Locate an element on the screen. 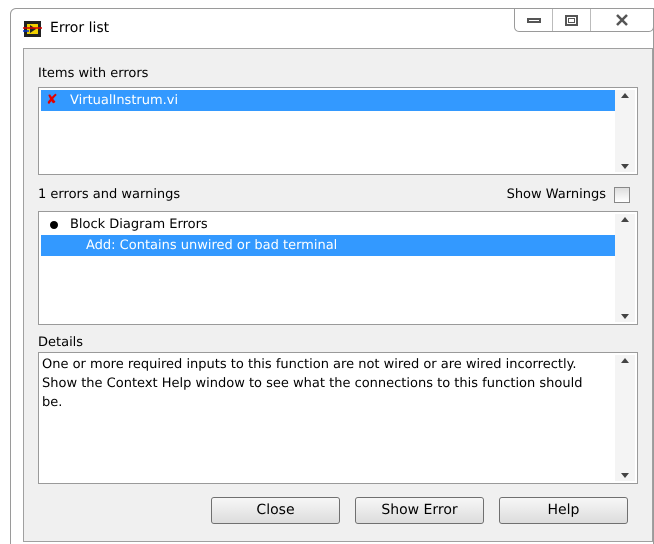 This screenshot has height=544, width=654. bullet-icon is located at coordinates (54, 224).